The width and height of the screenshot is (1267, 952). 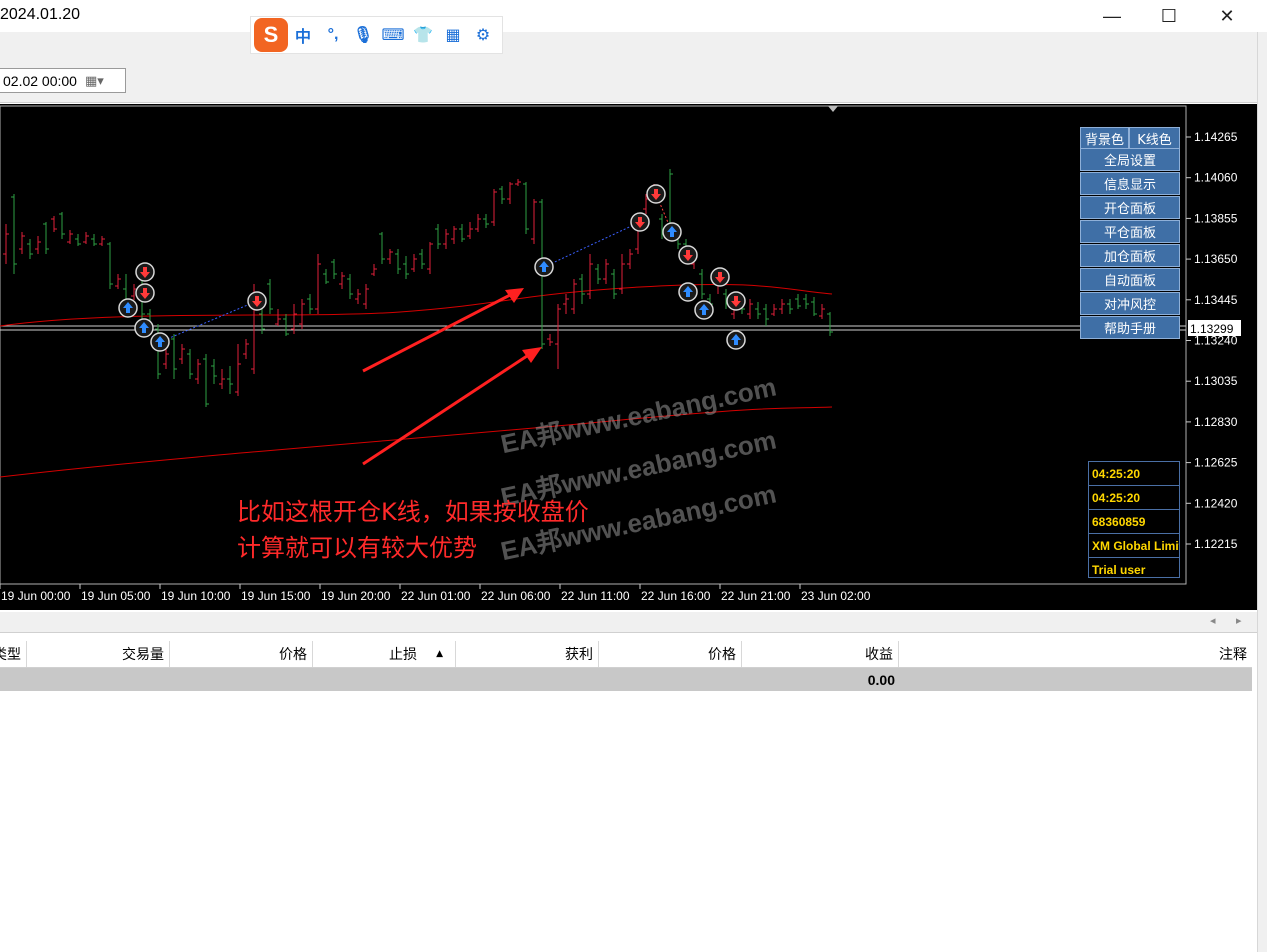 What do you see at coordinates (676, 596) in the screenshot?
I see `time-tick-label: 22 Jun 16:00` at bounding box center [676, 596].